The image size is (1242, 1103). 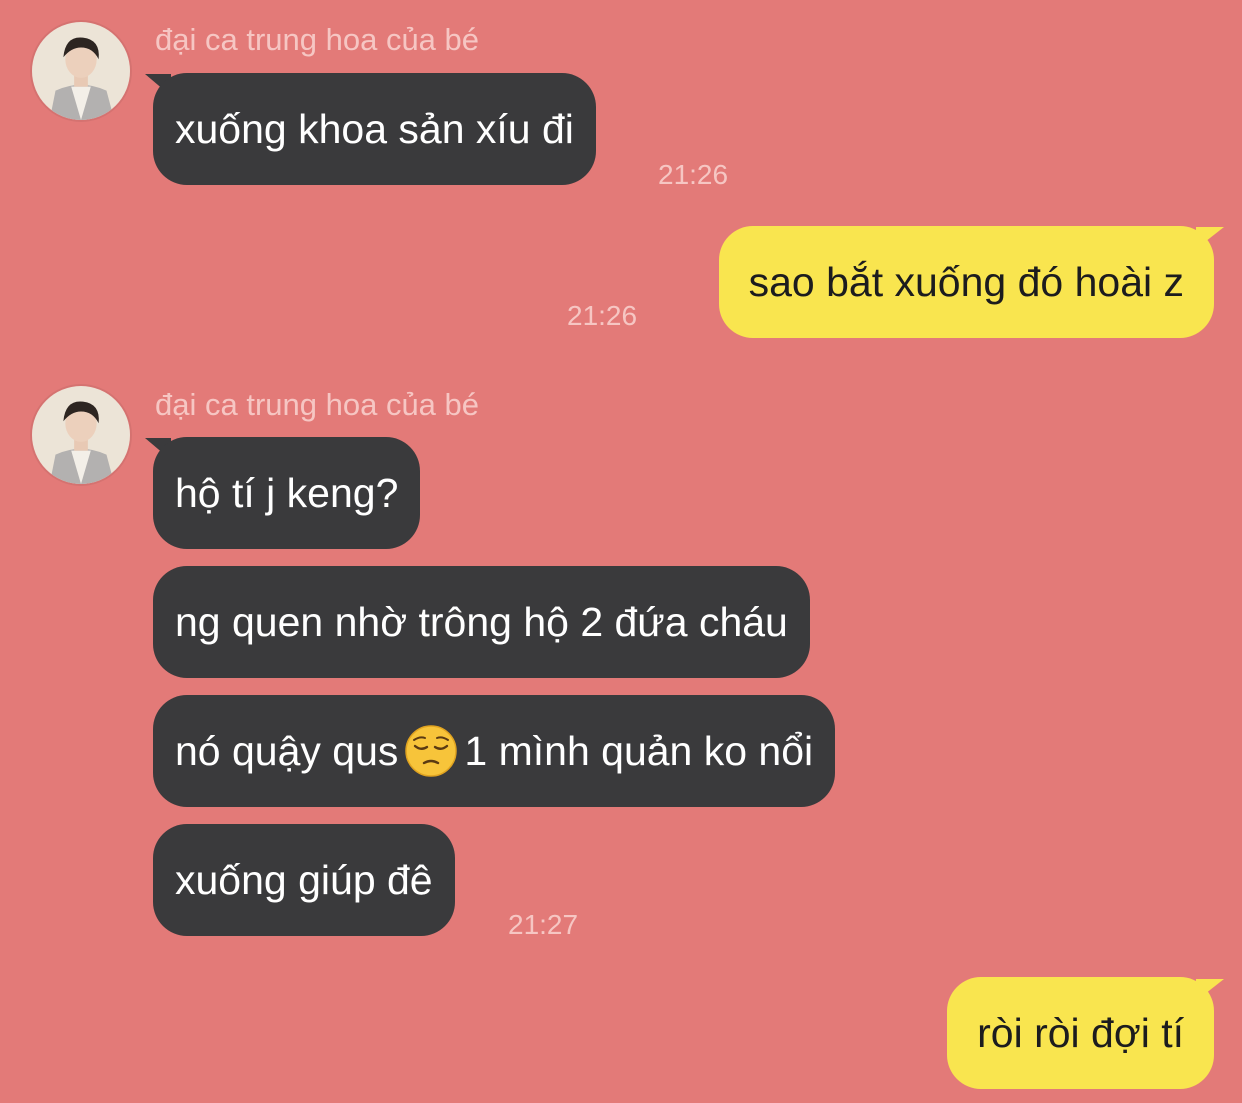 What do you see at coordinates (287, 750) in the screenshot?
I see `message-text-part: nó quậy qus` at bounding box center [287, 750].